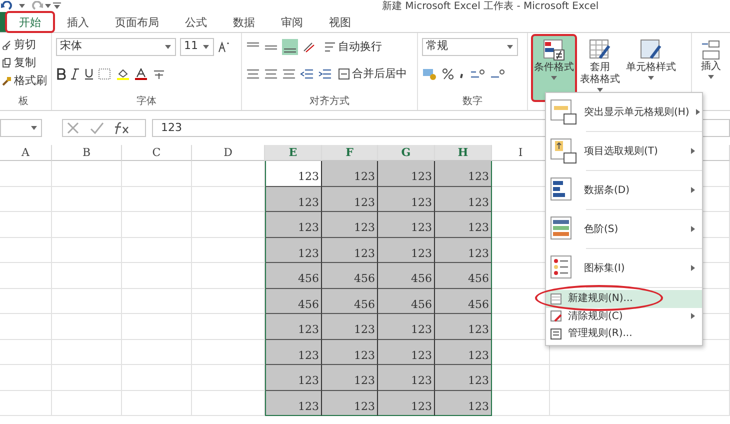 The image size is (730, 424). Describe the element at coordinates (141, 74) in the screenshot. I see `font-color-icon` at that location.